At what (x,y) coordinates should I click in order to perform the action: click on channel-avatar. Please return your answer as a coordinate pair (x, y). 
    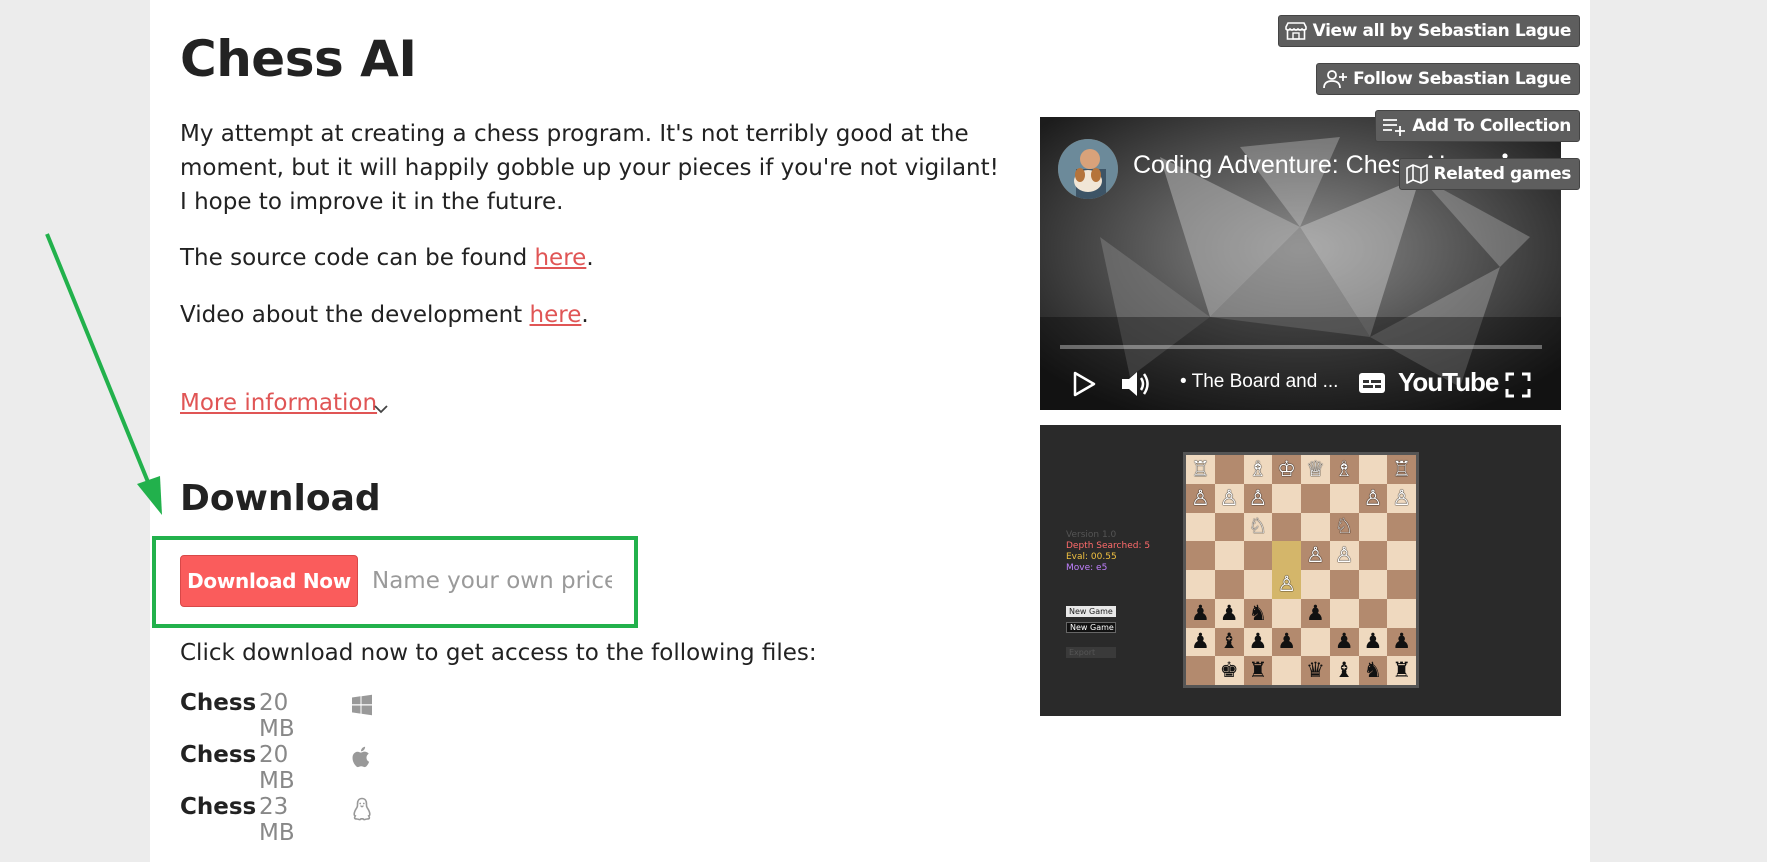
    Looking at the image, I should click on (1088, 169).